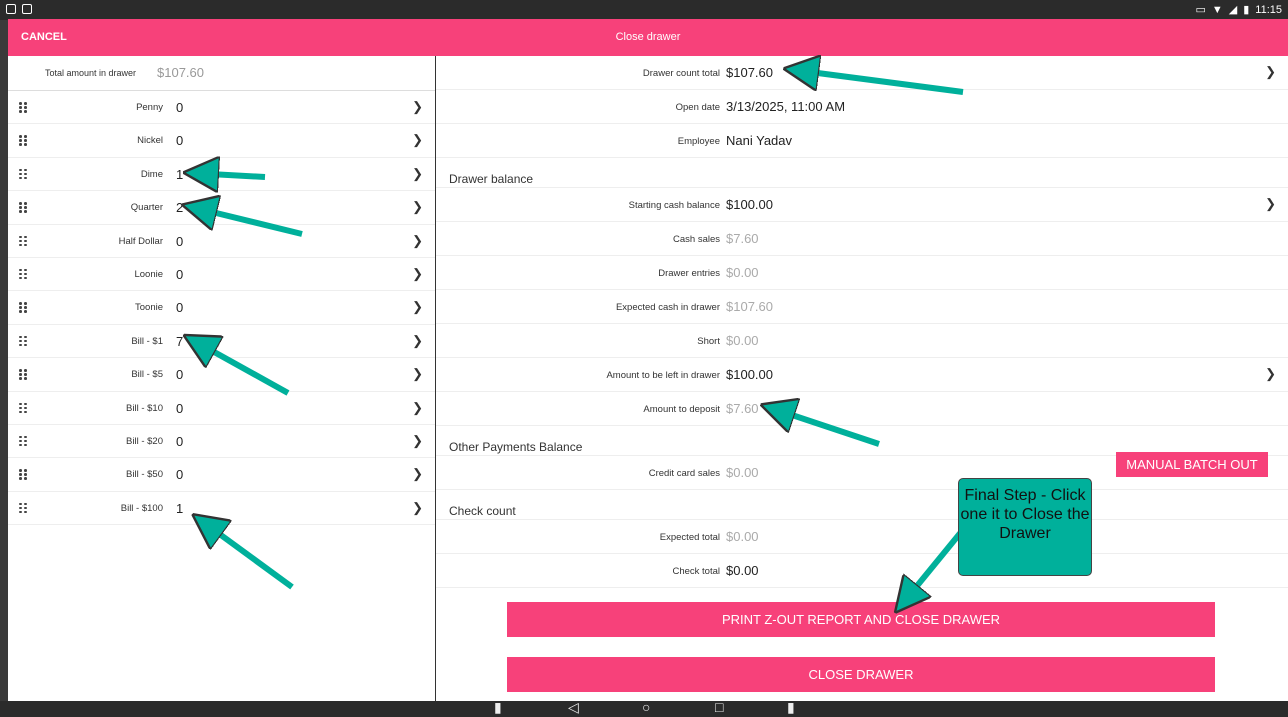 The image size is (1288, 717). I want to click on amount-to-deposit-row: Amount to deposit $7.60, so click(862, 409).